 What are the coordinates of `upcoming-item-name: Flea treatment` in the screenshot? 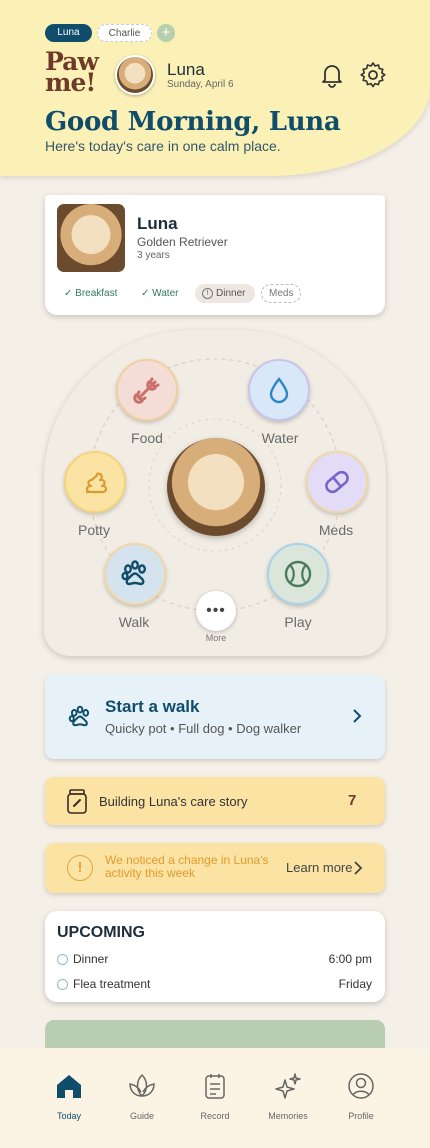 It's located at (112, 984).